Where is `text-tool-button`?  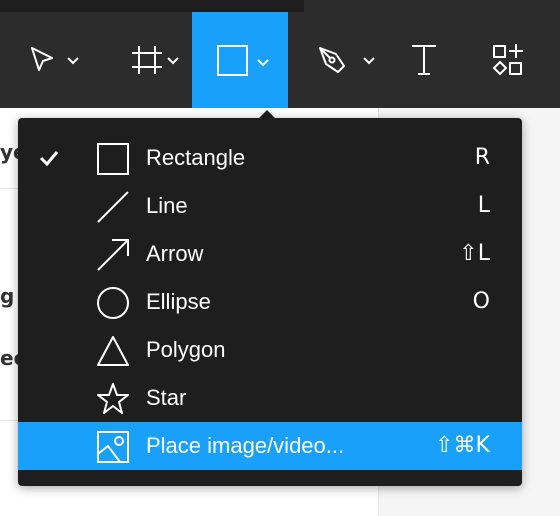 text-tool-button is located at coordinates (424, 60).